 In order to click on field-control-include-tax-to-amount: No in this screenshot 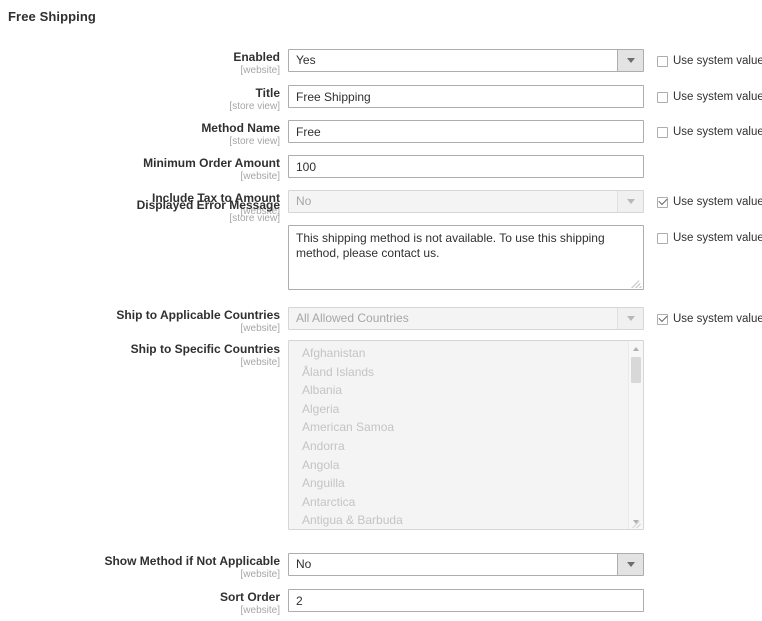, I will do `click(466, 201)`.